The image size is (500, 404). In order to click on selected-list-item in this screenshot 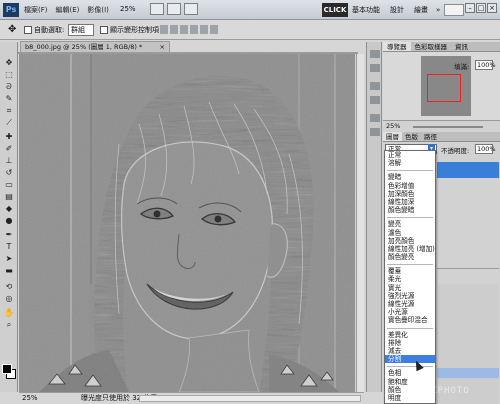, I will do `click(468, 373)`.